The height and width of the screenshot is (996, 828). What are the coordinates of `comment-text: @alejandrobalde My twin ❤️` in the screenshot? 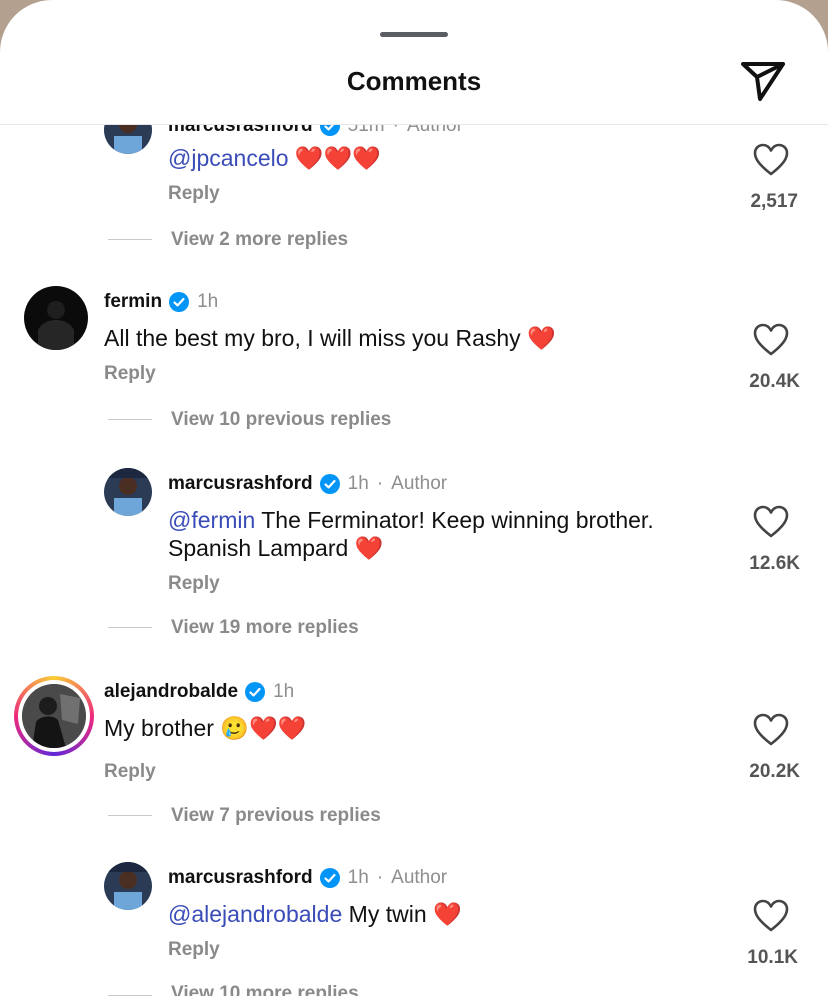 It's located at (315, 914).